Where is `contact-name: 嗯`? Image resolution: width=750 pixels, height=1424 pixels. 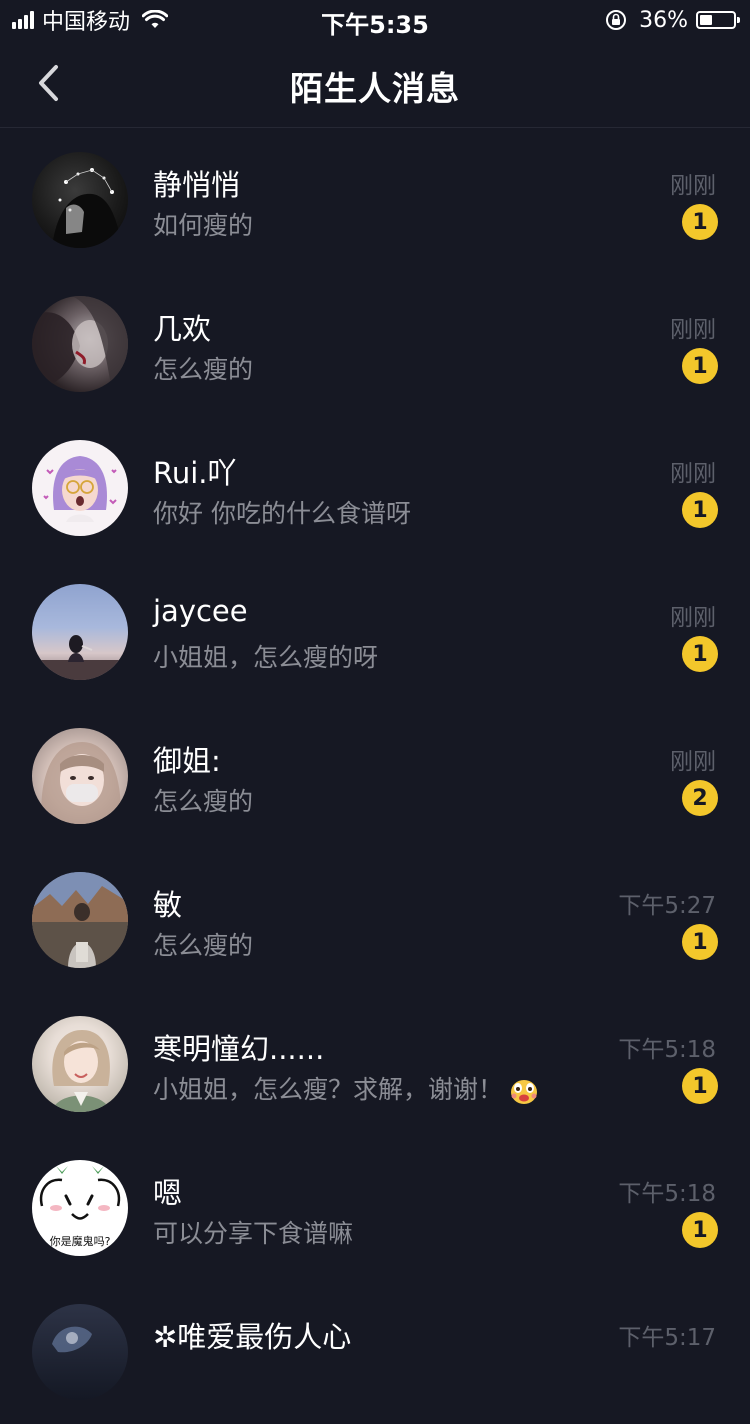 contact-name: 嗯 is located at coordinates (168, 1193).